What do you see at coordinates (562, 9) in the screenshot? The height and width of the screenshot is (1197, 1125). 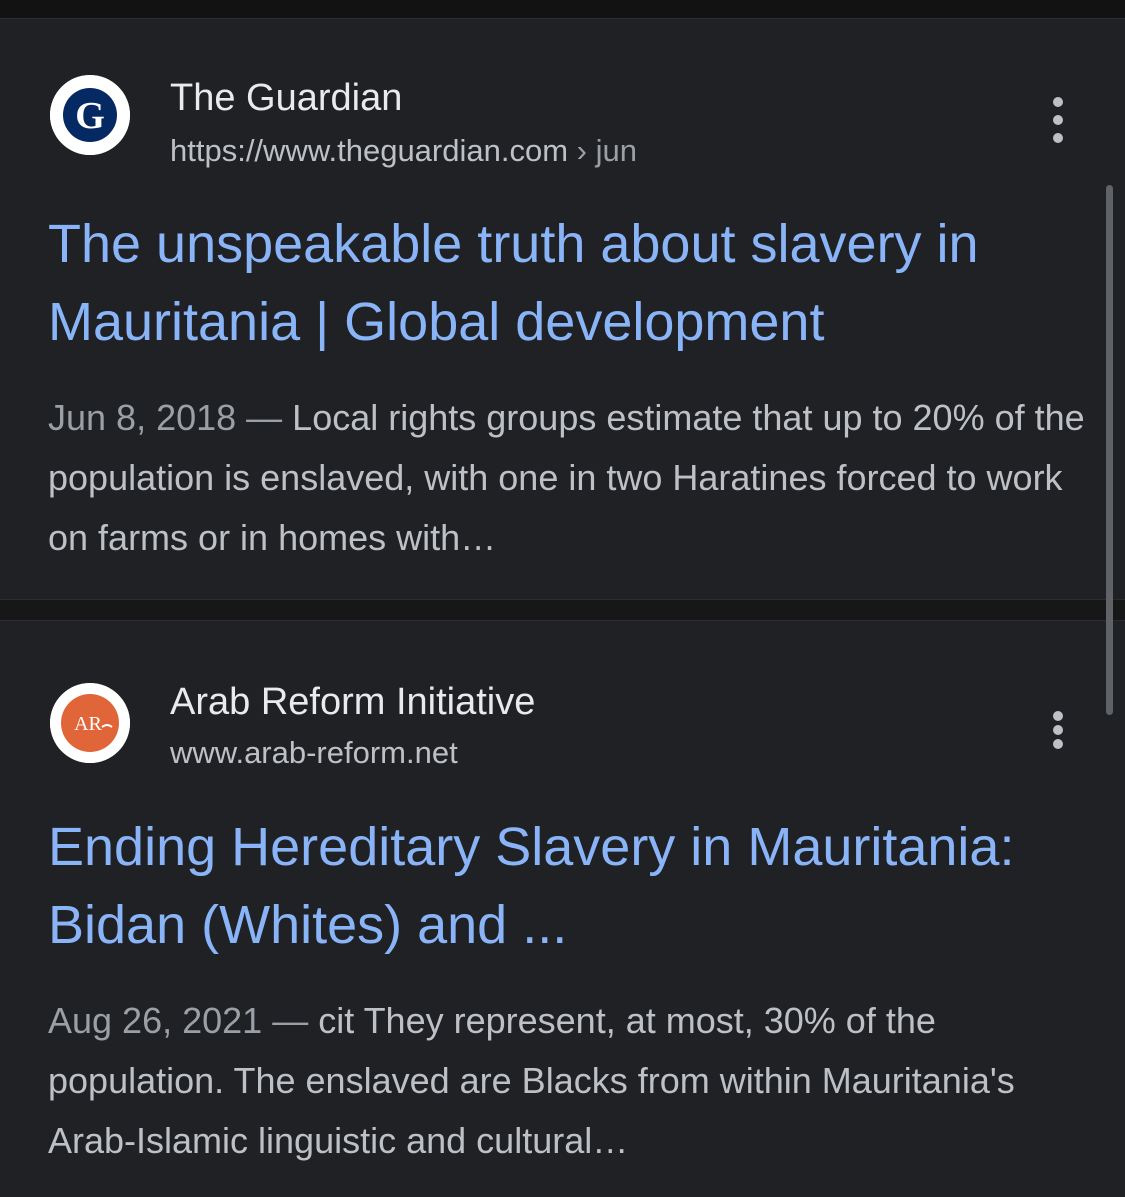 I see `top-edge` at bounding box center [562, 9].